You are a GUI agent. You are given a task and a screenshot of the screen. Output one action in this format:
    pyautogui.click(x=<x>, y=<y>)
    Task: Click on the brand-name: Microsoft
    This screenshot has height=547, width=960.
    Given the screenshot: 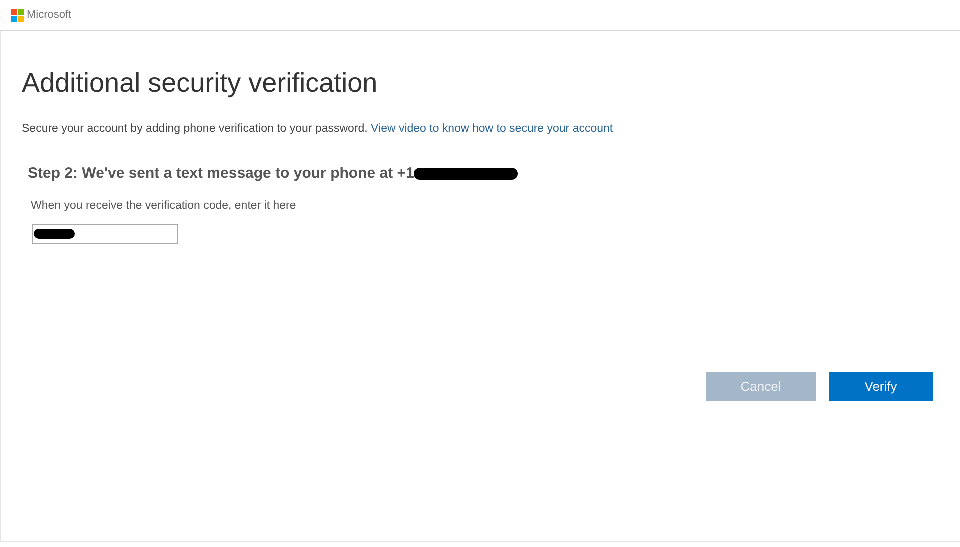 What is the action you would take?
    pyautogui.click(x=49, y=15)
    